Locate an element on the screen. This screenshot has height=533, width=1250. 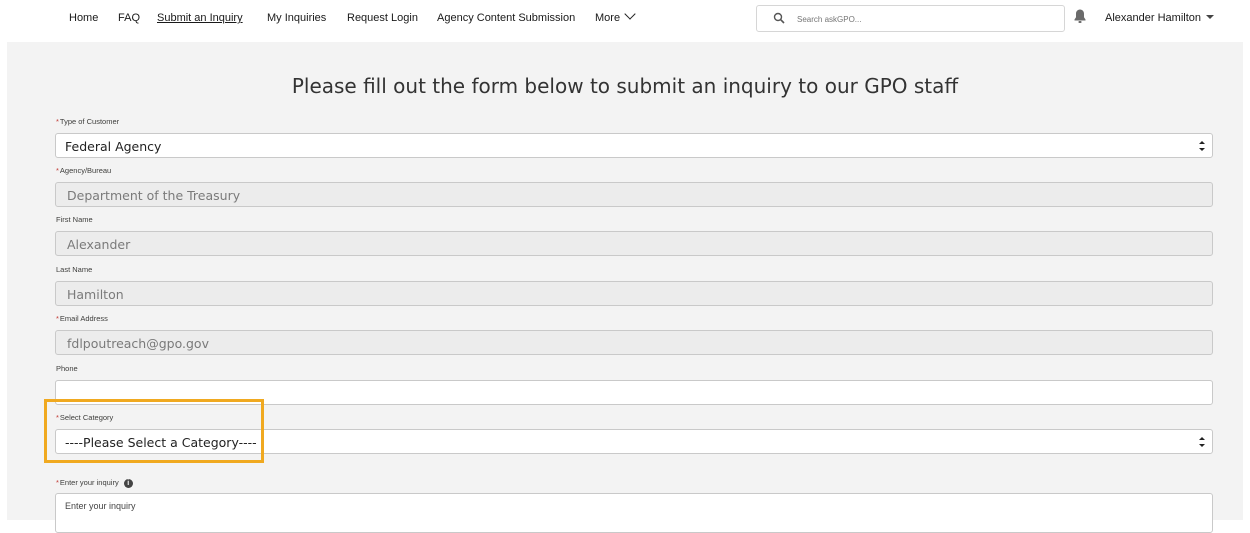
agency-field: Department of the Treasury is located at coordinates (634, 194).